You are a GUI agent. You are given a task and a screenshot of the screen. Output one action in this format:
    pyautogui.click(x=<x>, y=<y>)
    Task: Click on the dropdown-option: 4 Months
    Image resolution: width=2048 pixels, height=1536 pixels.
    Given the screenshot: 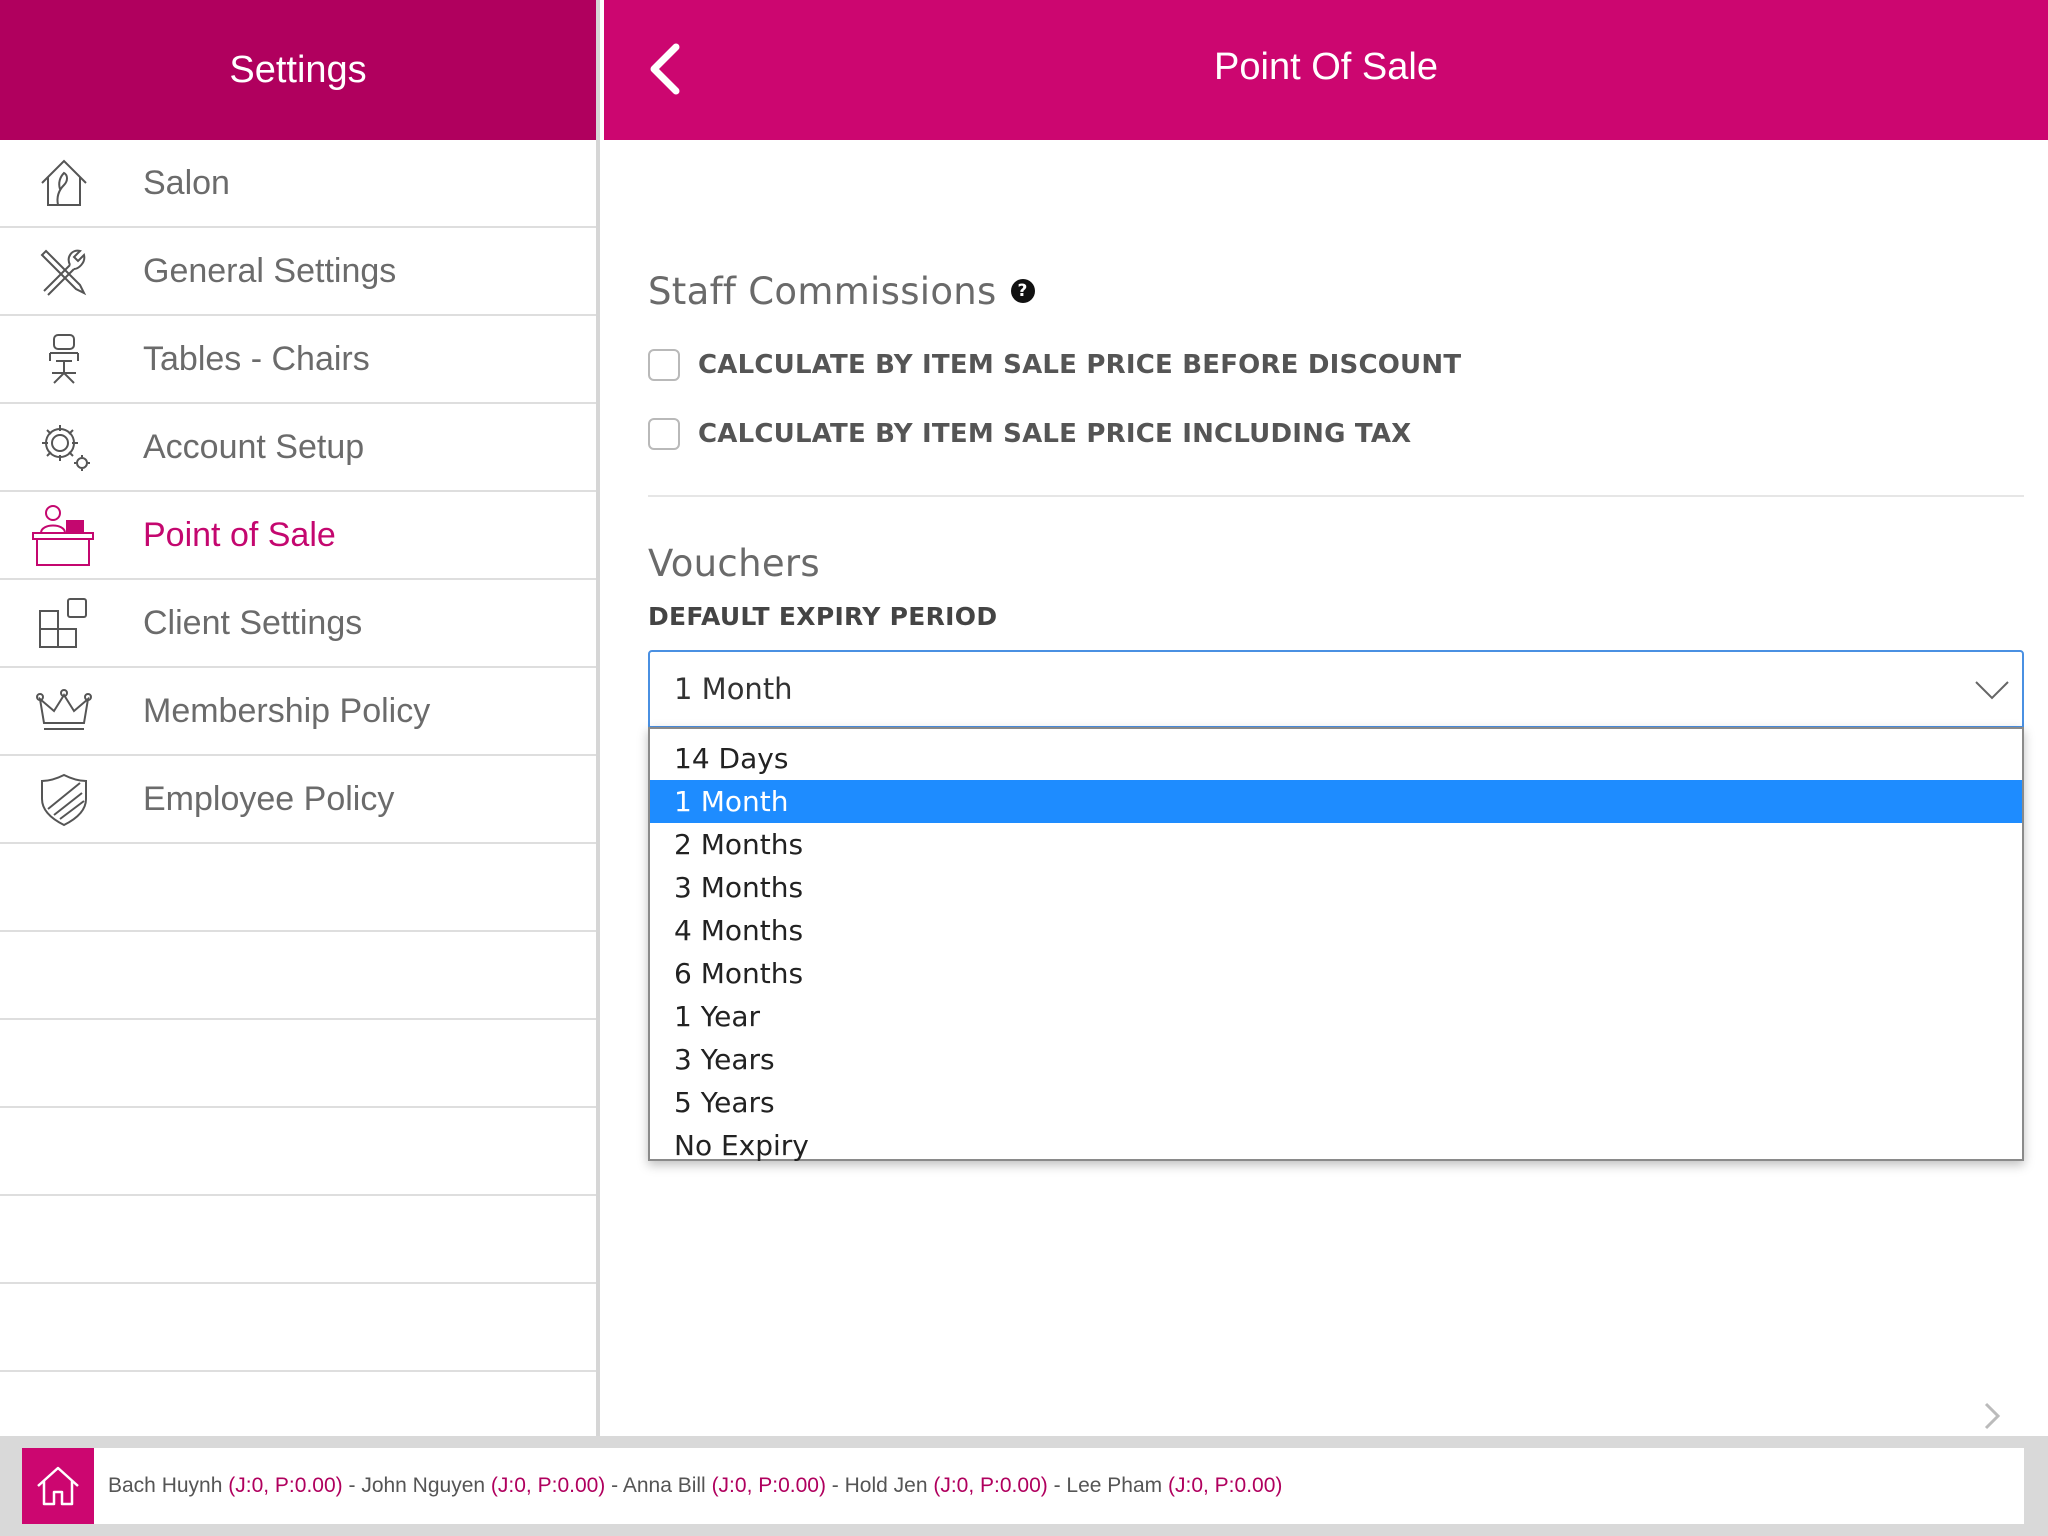 What is the action you would take?
    pyautogui.click(x=1336, y=930)
    